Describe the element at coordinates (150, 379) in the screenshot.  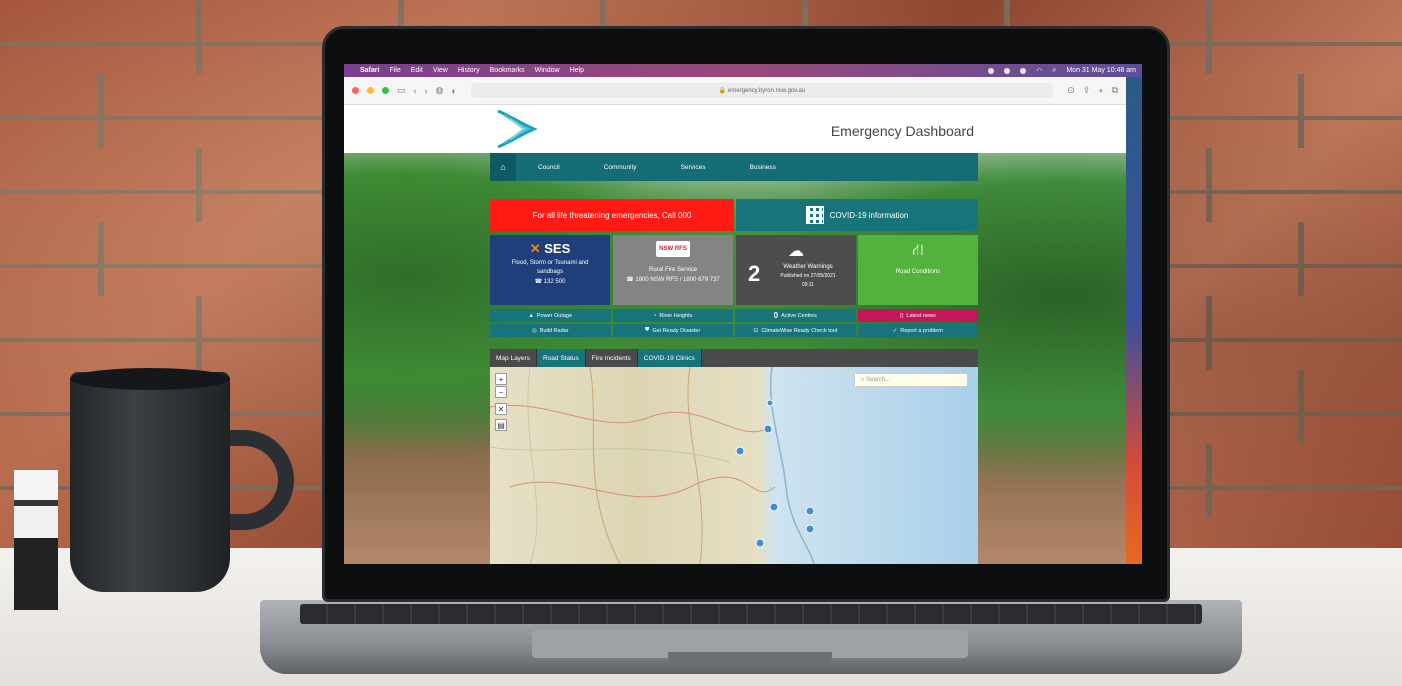
I see `mug-rim` at that location.